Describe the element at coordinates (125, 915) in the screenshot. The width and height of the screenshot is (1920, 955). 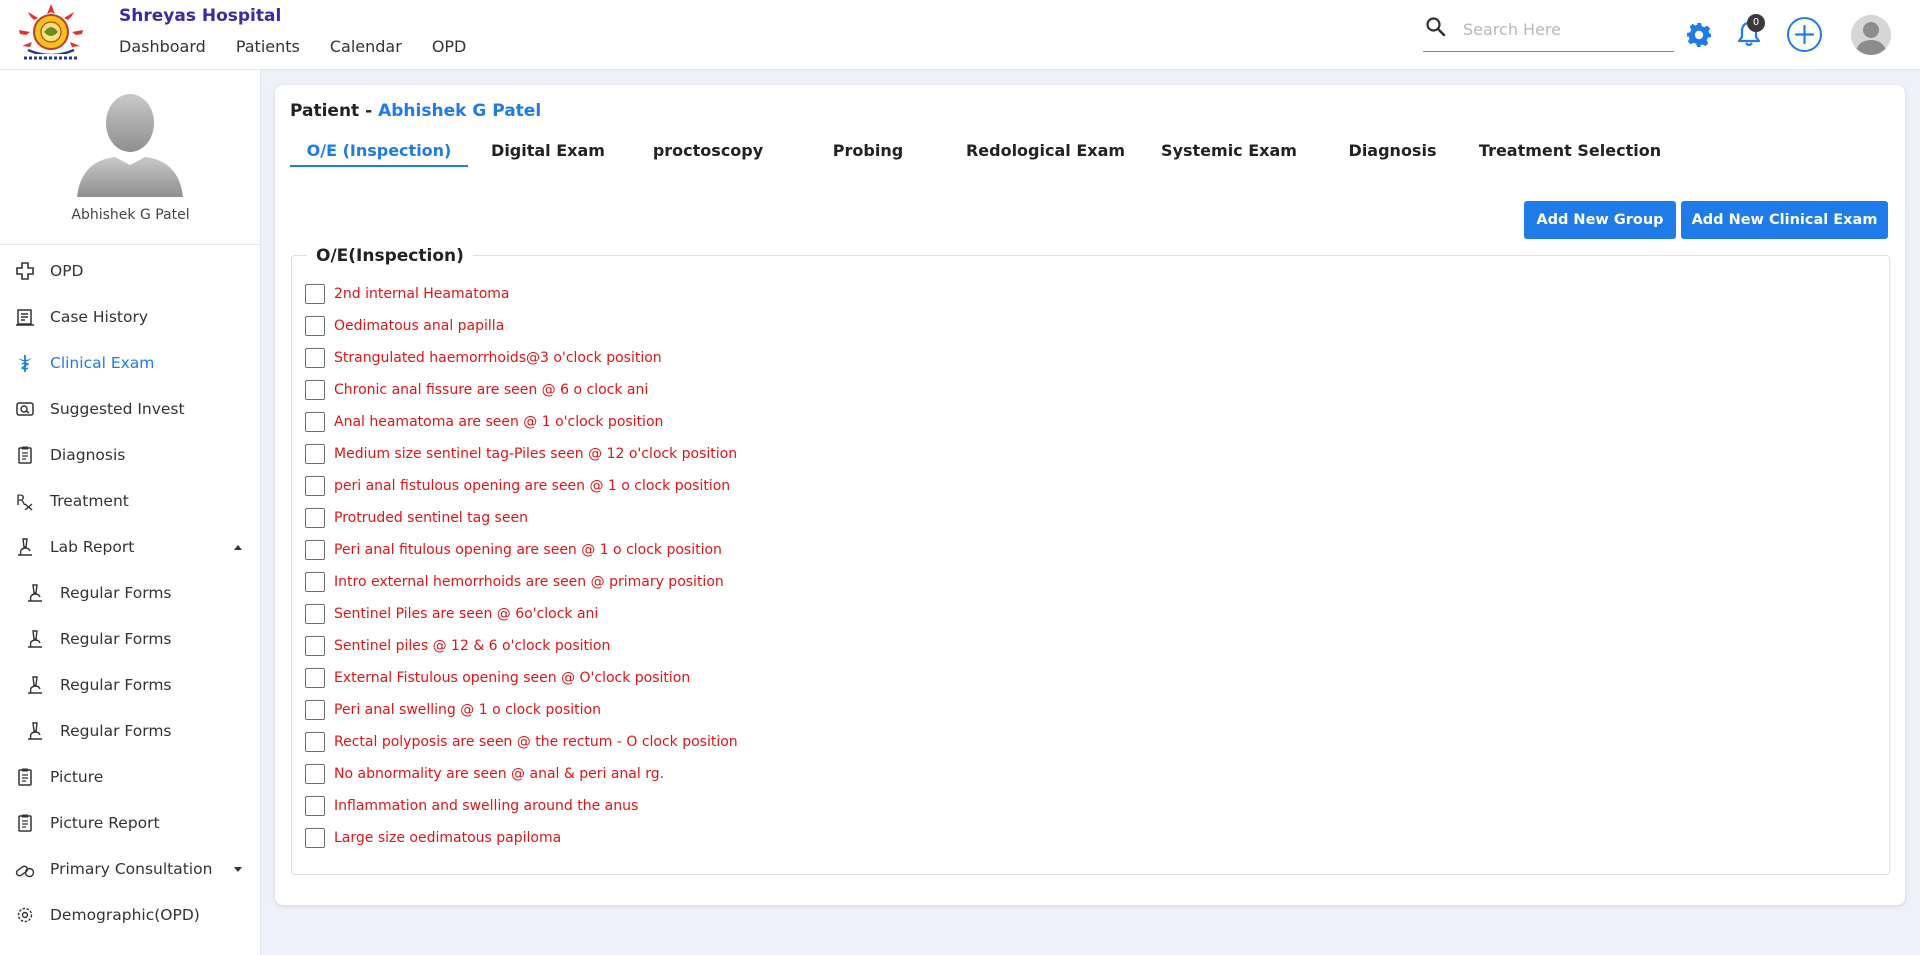
I see `sidebar-item-label: Demographic(OPD)` at that location.